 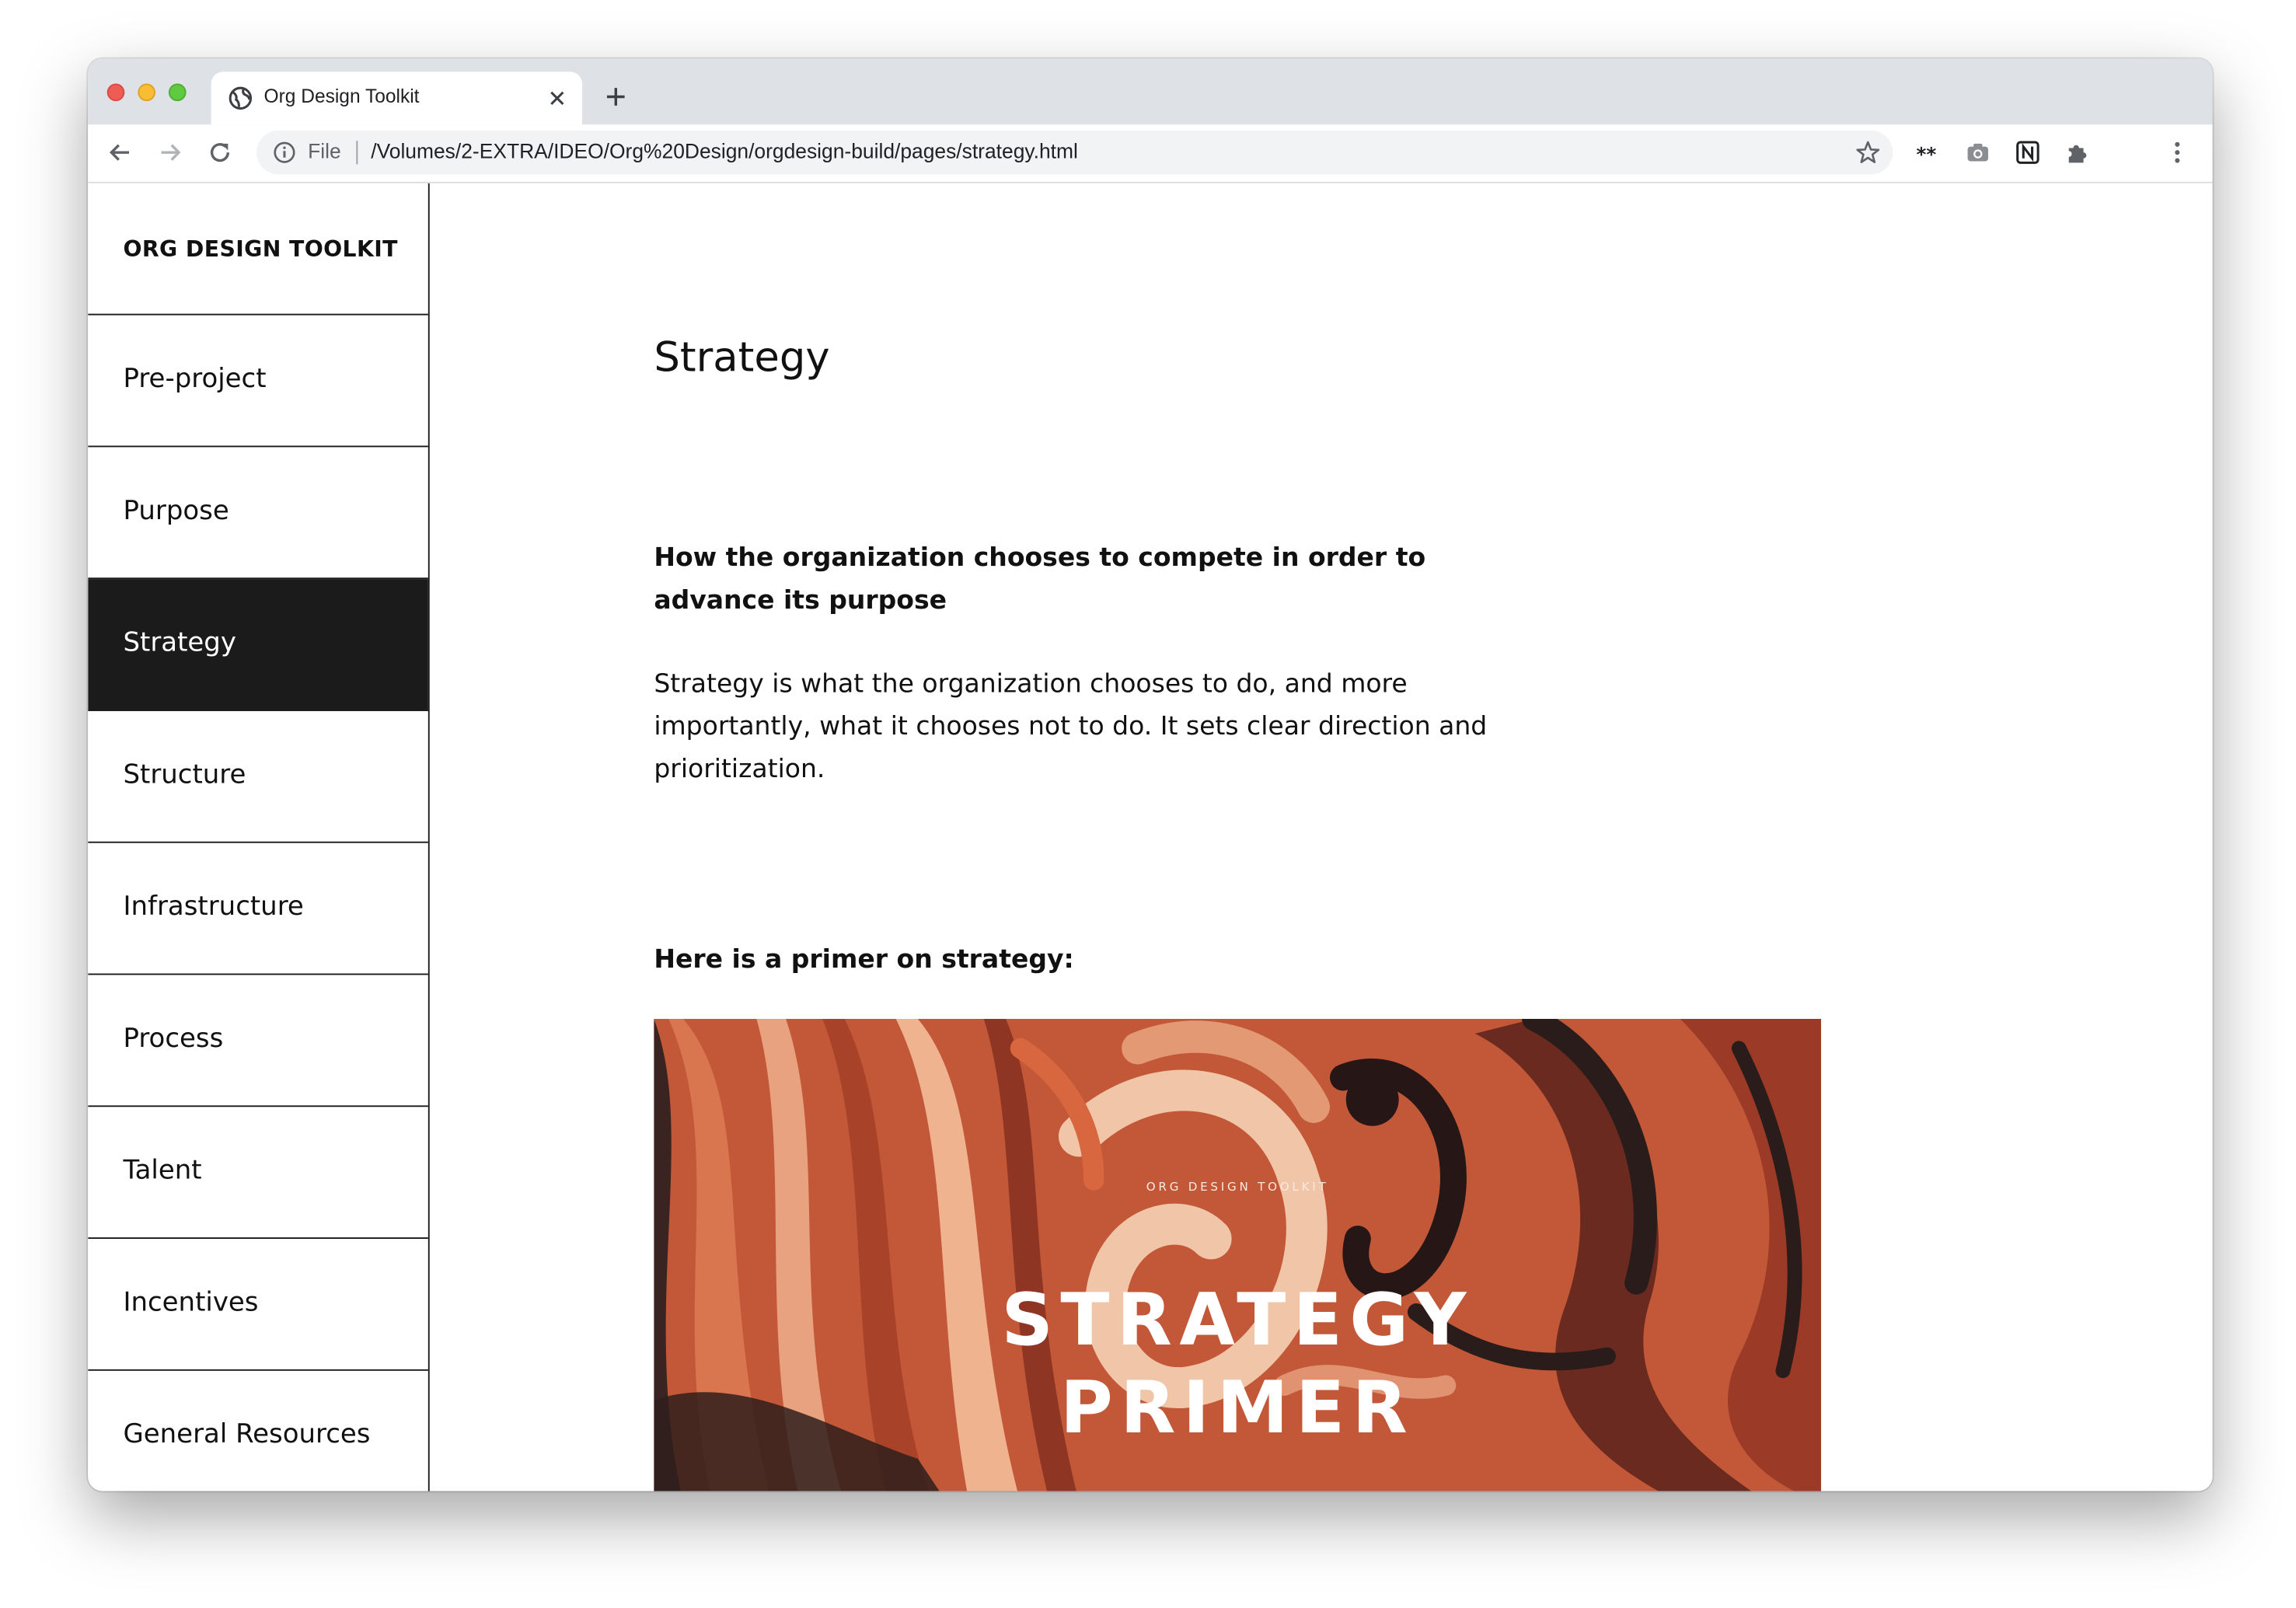 I want to click on sidebar-item-general-resources: General Resources, so click(x=258, y=1431).